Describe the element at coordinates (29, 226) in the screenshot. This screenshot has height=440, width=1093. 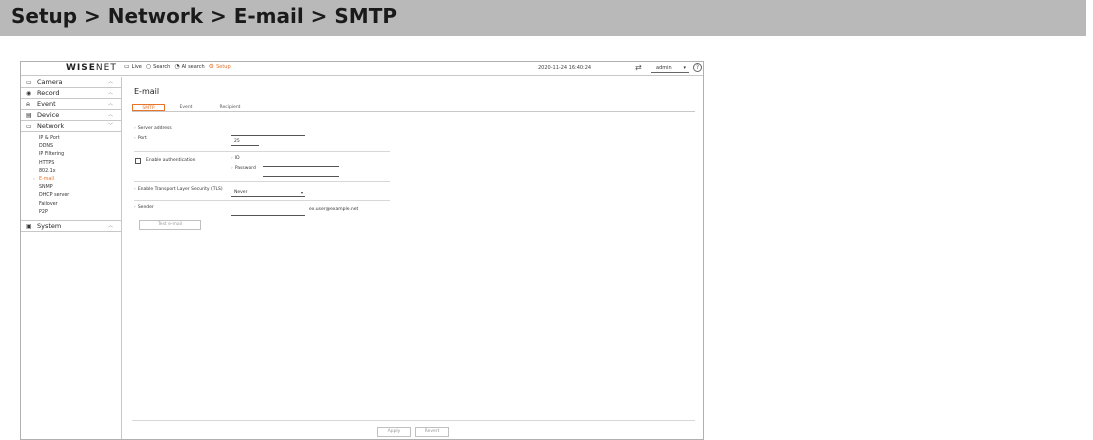
I see `system-icon: ▣` at that location.